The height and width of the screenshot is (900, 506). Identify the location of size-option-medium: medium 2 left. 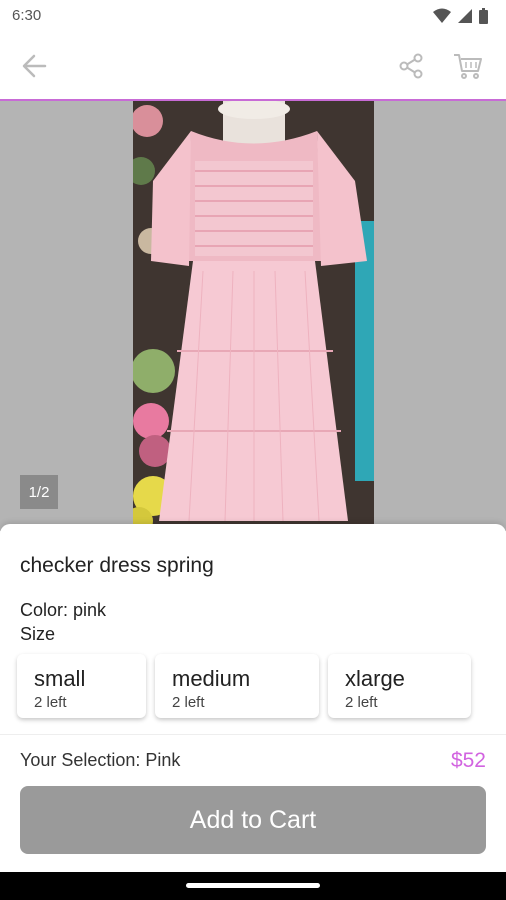
(237, 686).